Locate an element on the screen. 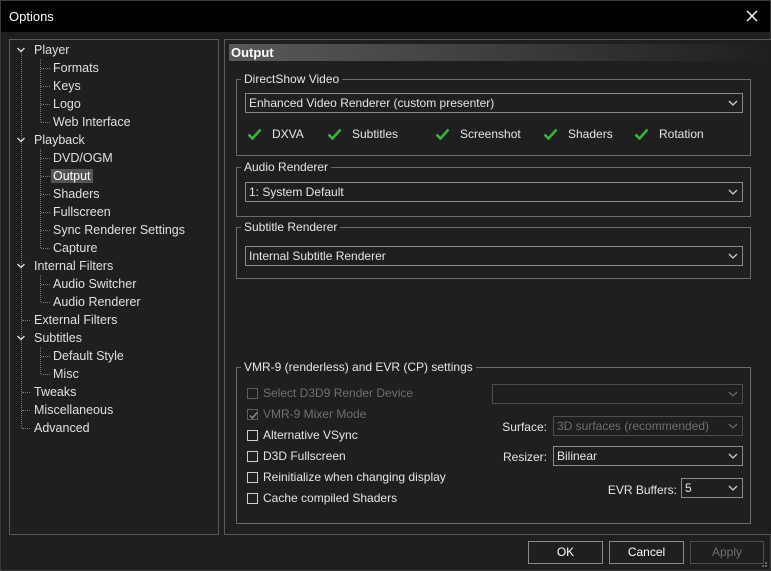 This screenshot has width=771, height=571. capability-label: DXVA is located at coordinates (288, 134).